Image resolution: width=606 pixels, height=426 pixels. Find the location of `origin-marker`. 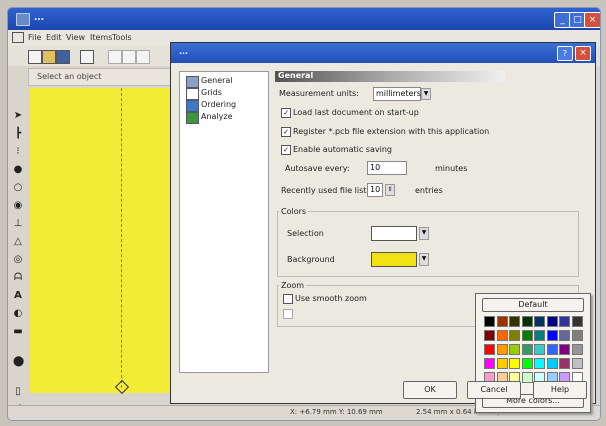

origin-marker is located at coordinates (122, 387).